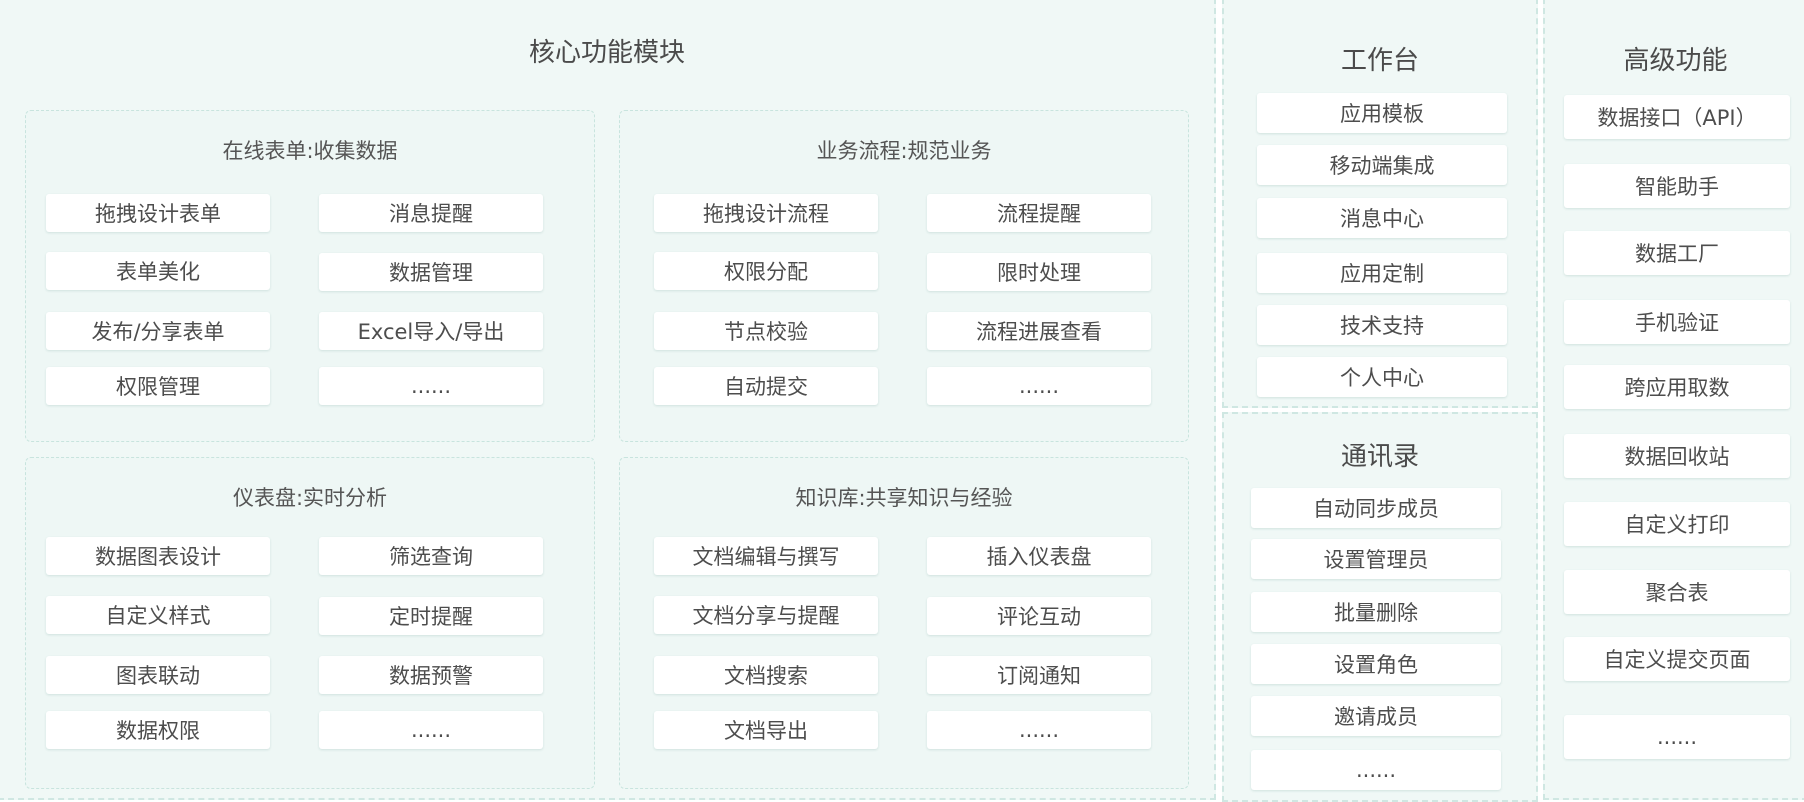 The image size is (1804, 802). What do you see at coordinates (1677, 117) in the screenshot?
I see `advanced-item: 数据接口（API）` at bounding box center [1677, 117].